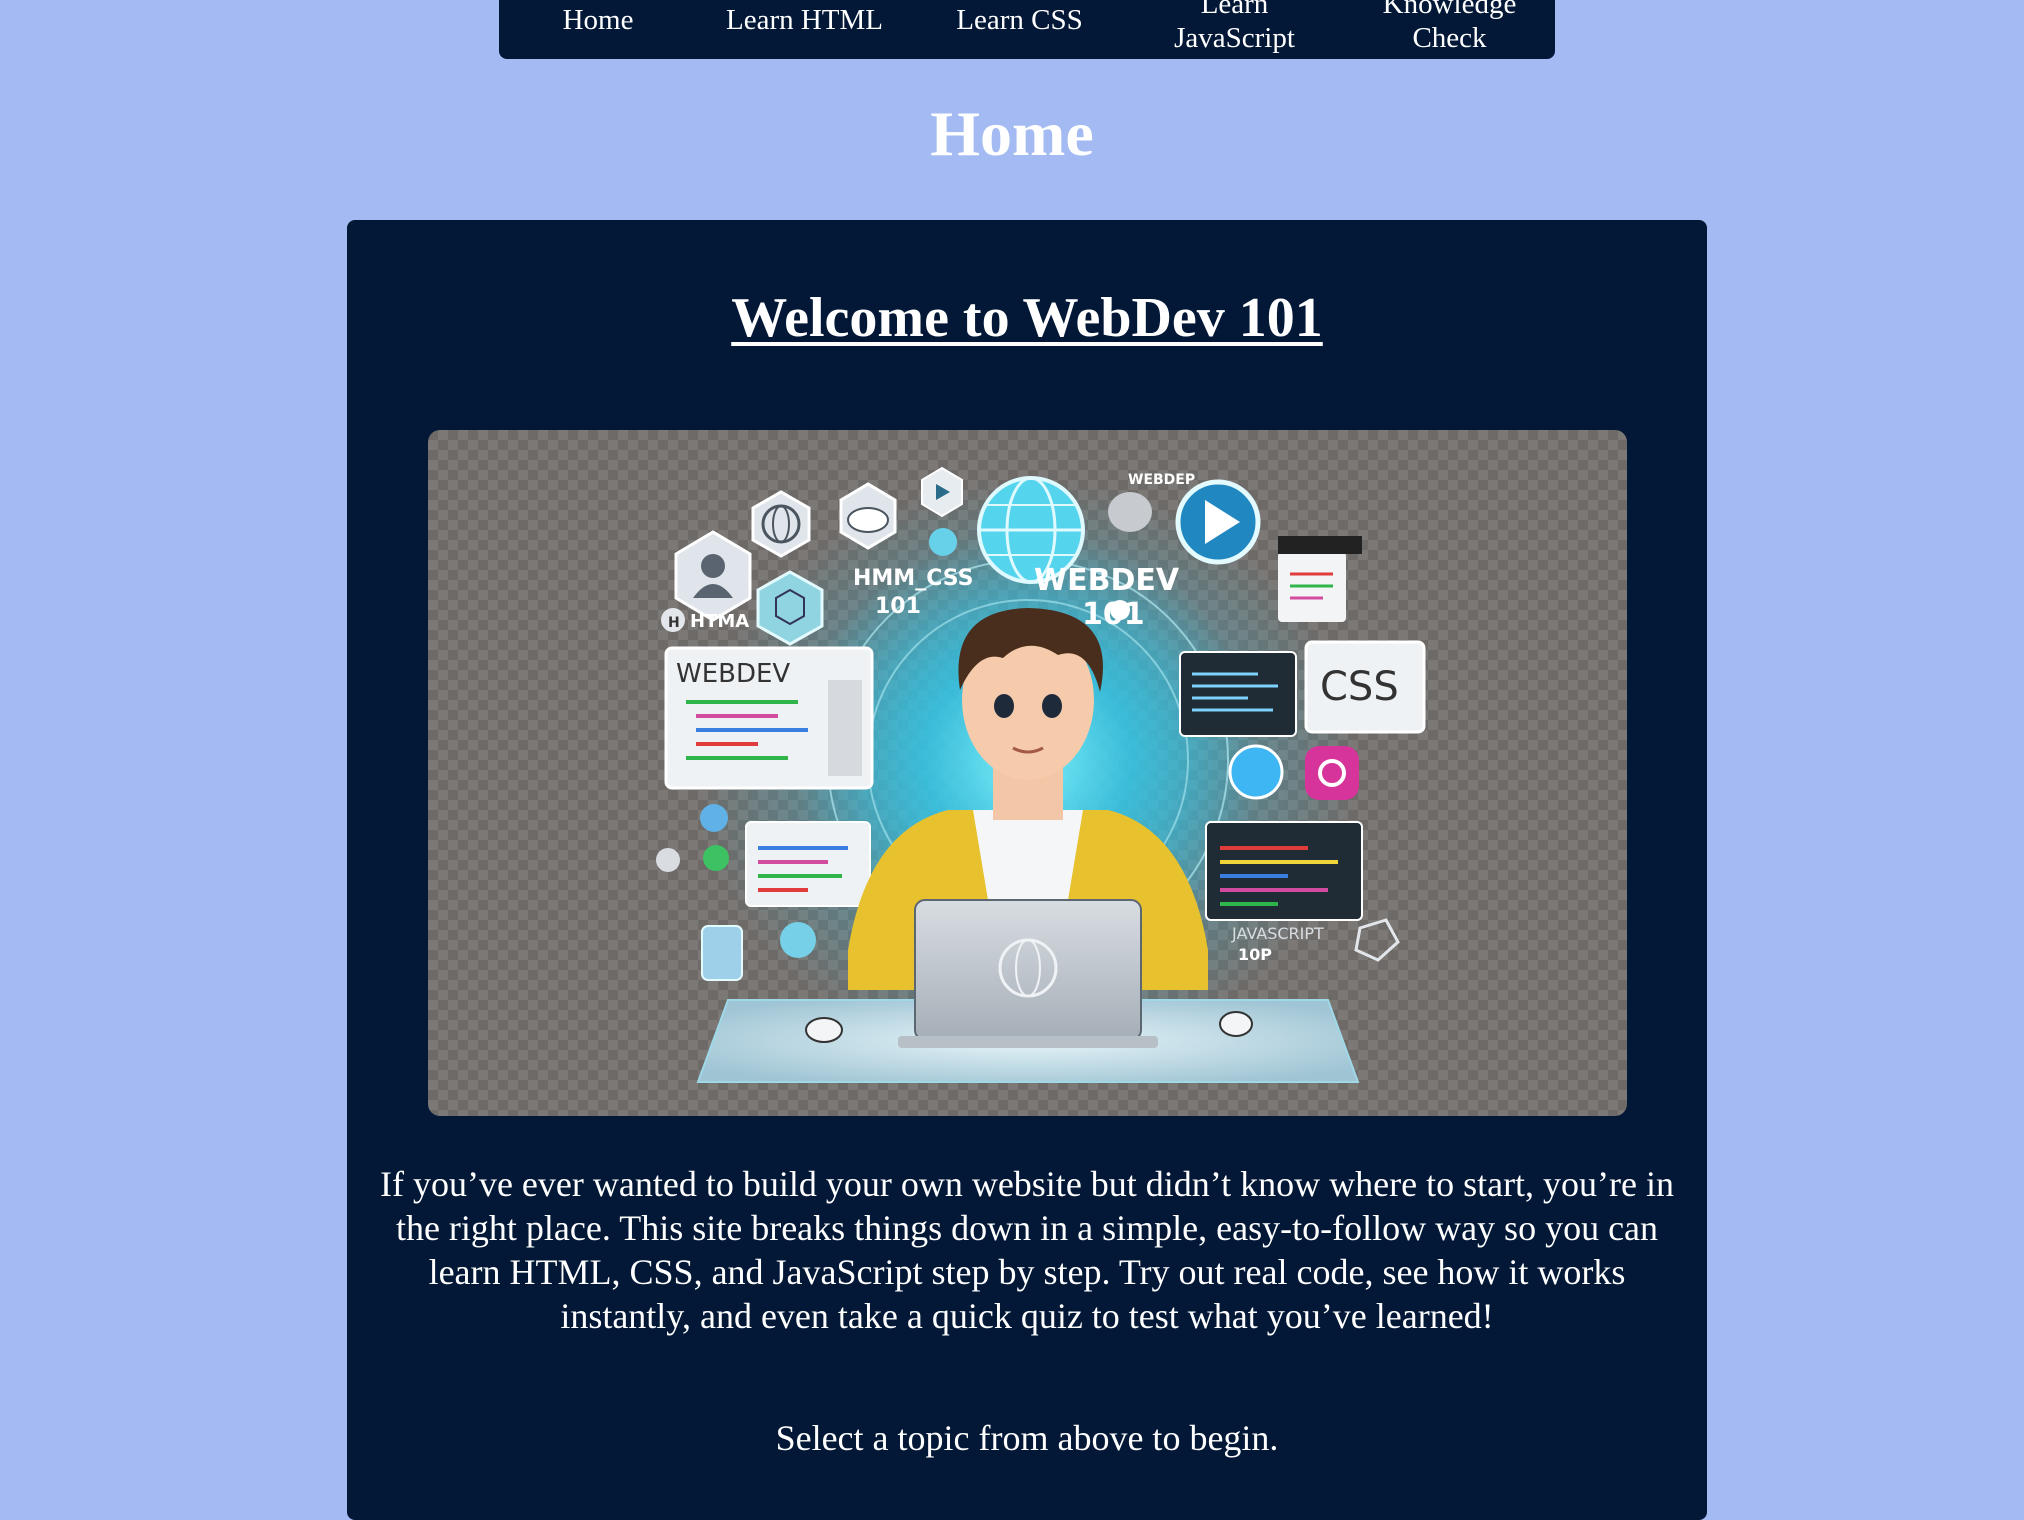 Image resolution: width=2024 pixels, height=1520 pixels. What do you see at coordinates (1377, 940) in the screenshot?
I see `crystal-icon` at bounding box center [1377, 940].